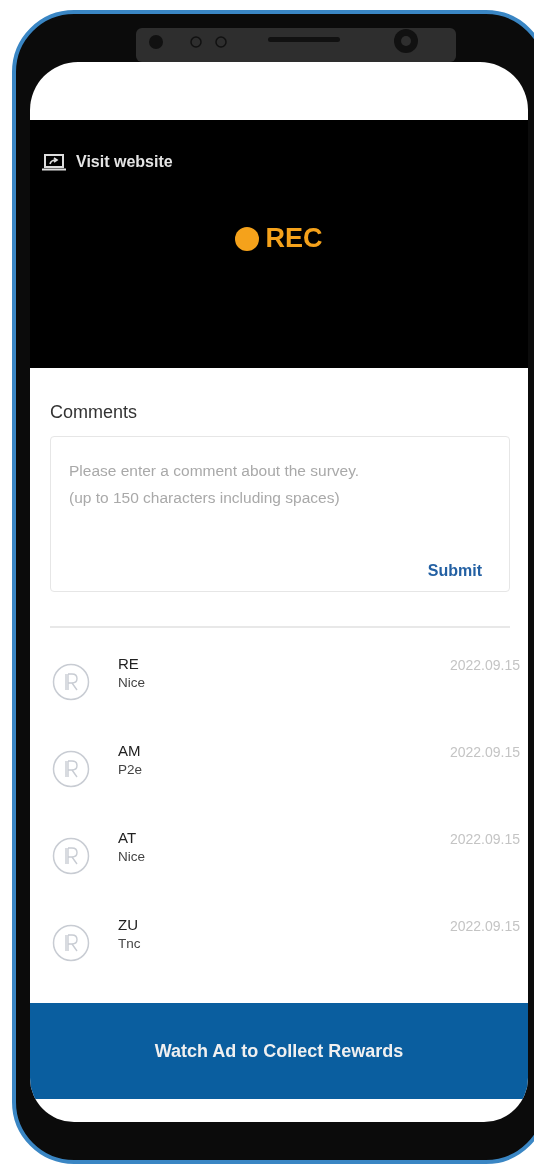 The width and height of the screenshot is (534, 1167). I want to click on visit-website-link: Visit website, so click(107, 162).